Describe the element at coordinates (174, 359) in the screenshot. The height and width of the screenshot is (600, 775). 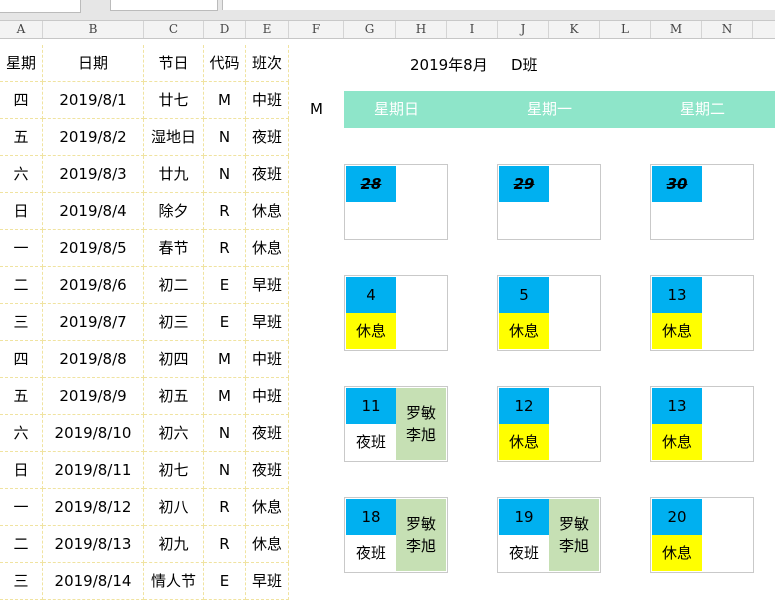
I see `festival-cell: 初四` at that location.